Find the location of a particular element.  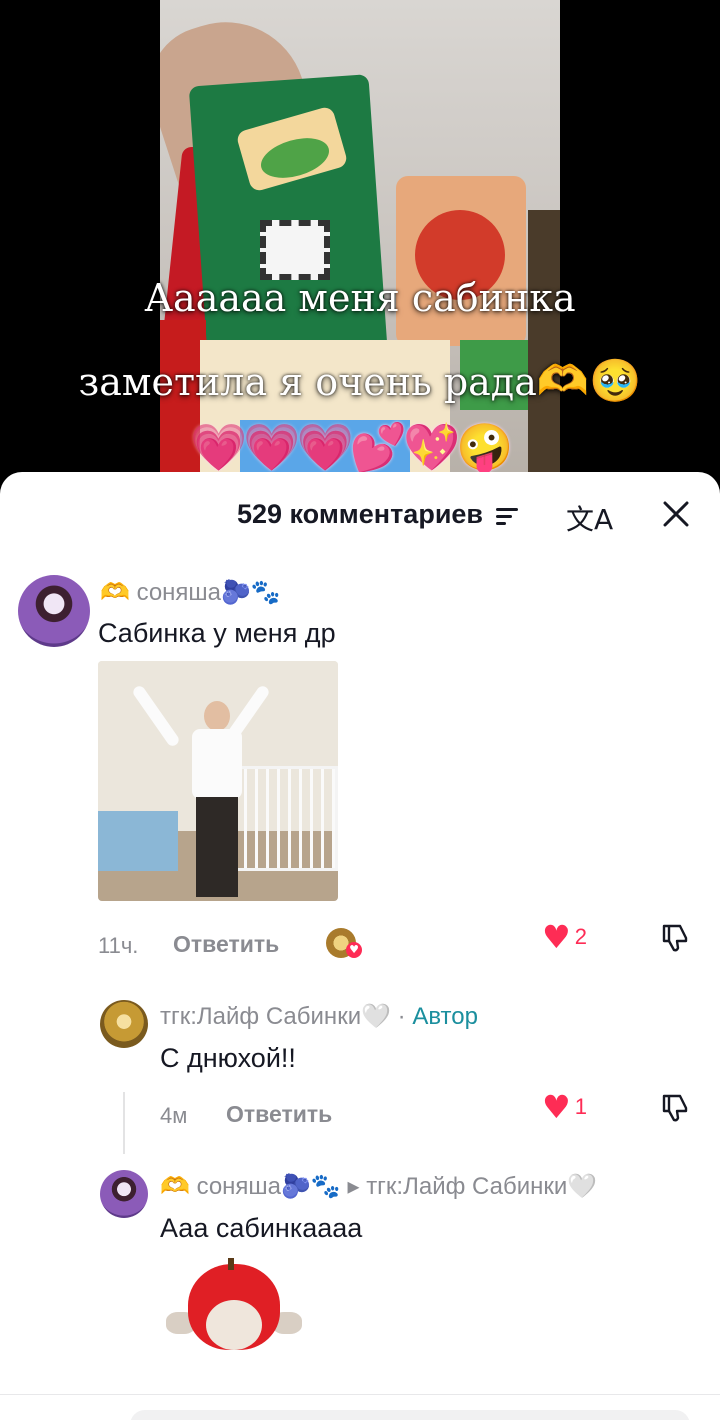

comment-username: 🫶 соняша🫐🐾 is located at coordinates (190, 592).